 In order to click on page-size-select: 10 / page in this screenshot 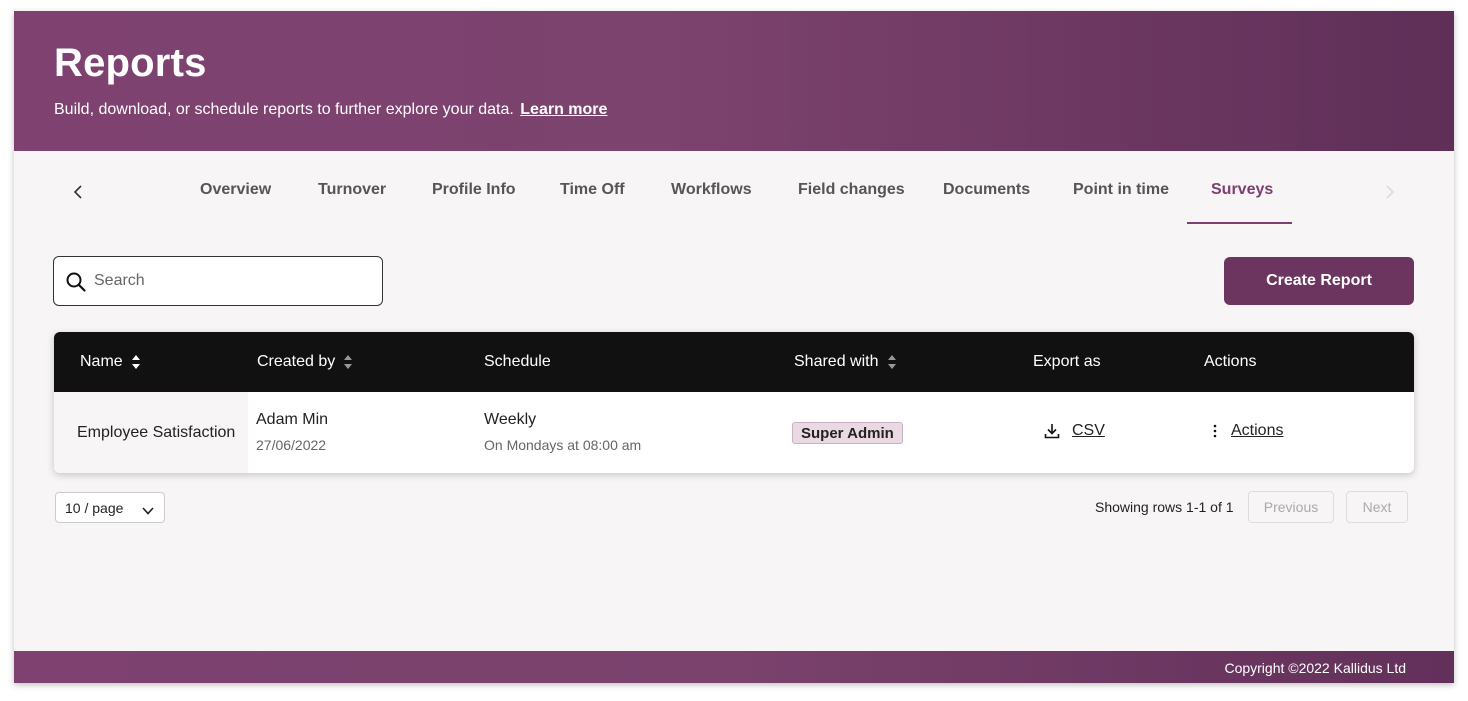, I will do `click(110, 507)`.